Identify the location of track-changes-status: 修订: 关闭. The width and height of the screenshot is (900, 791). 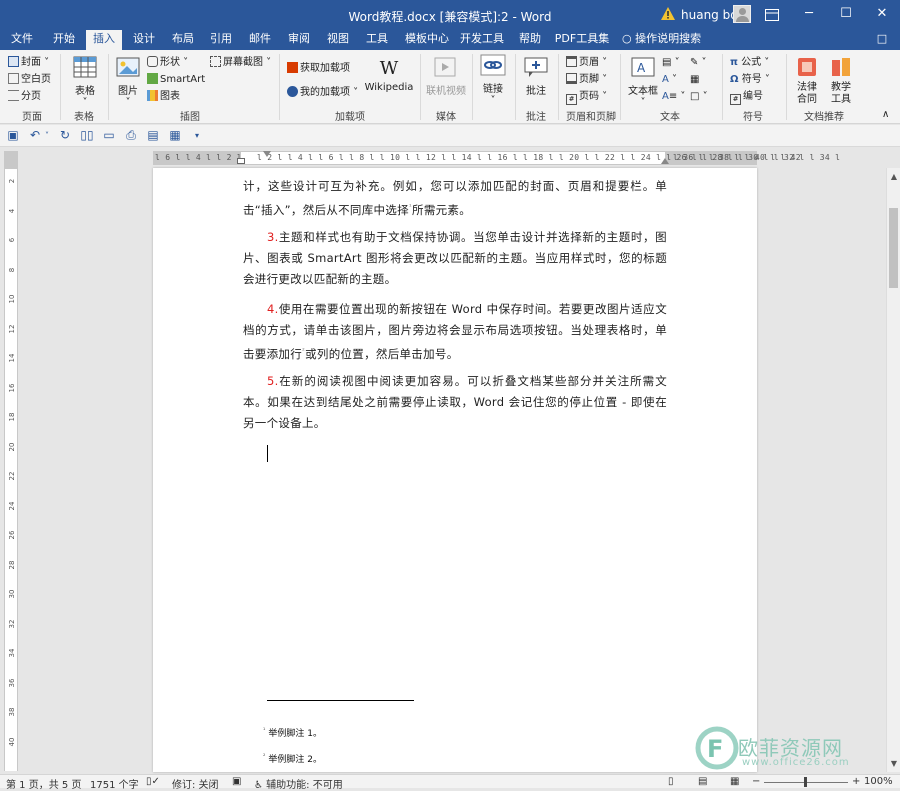
(195, 783).